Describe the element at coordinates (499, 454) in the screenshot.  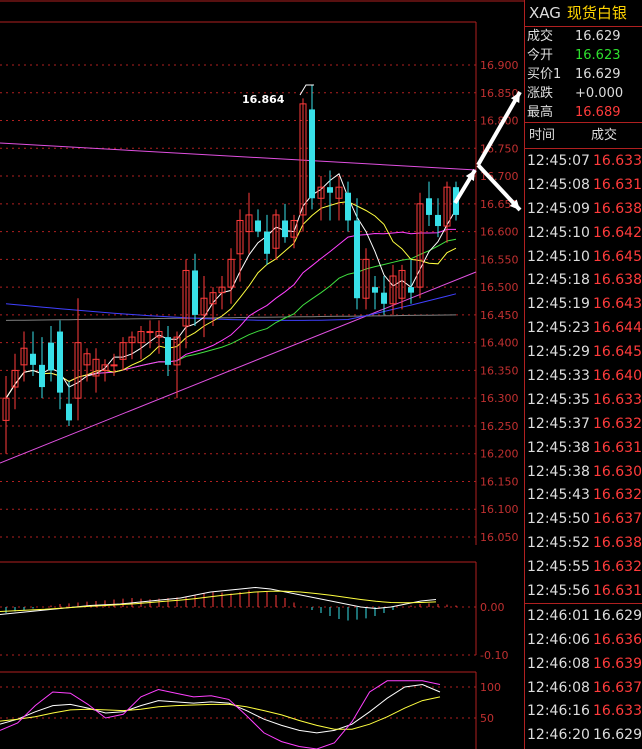
I see `price-tick-label: 16.200` at that location.